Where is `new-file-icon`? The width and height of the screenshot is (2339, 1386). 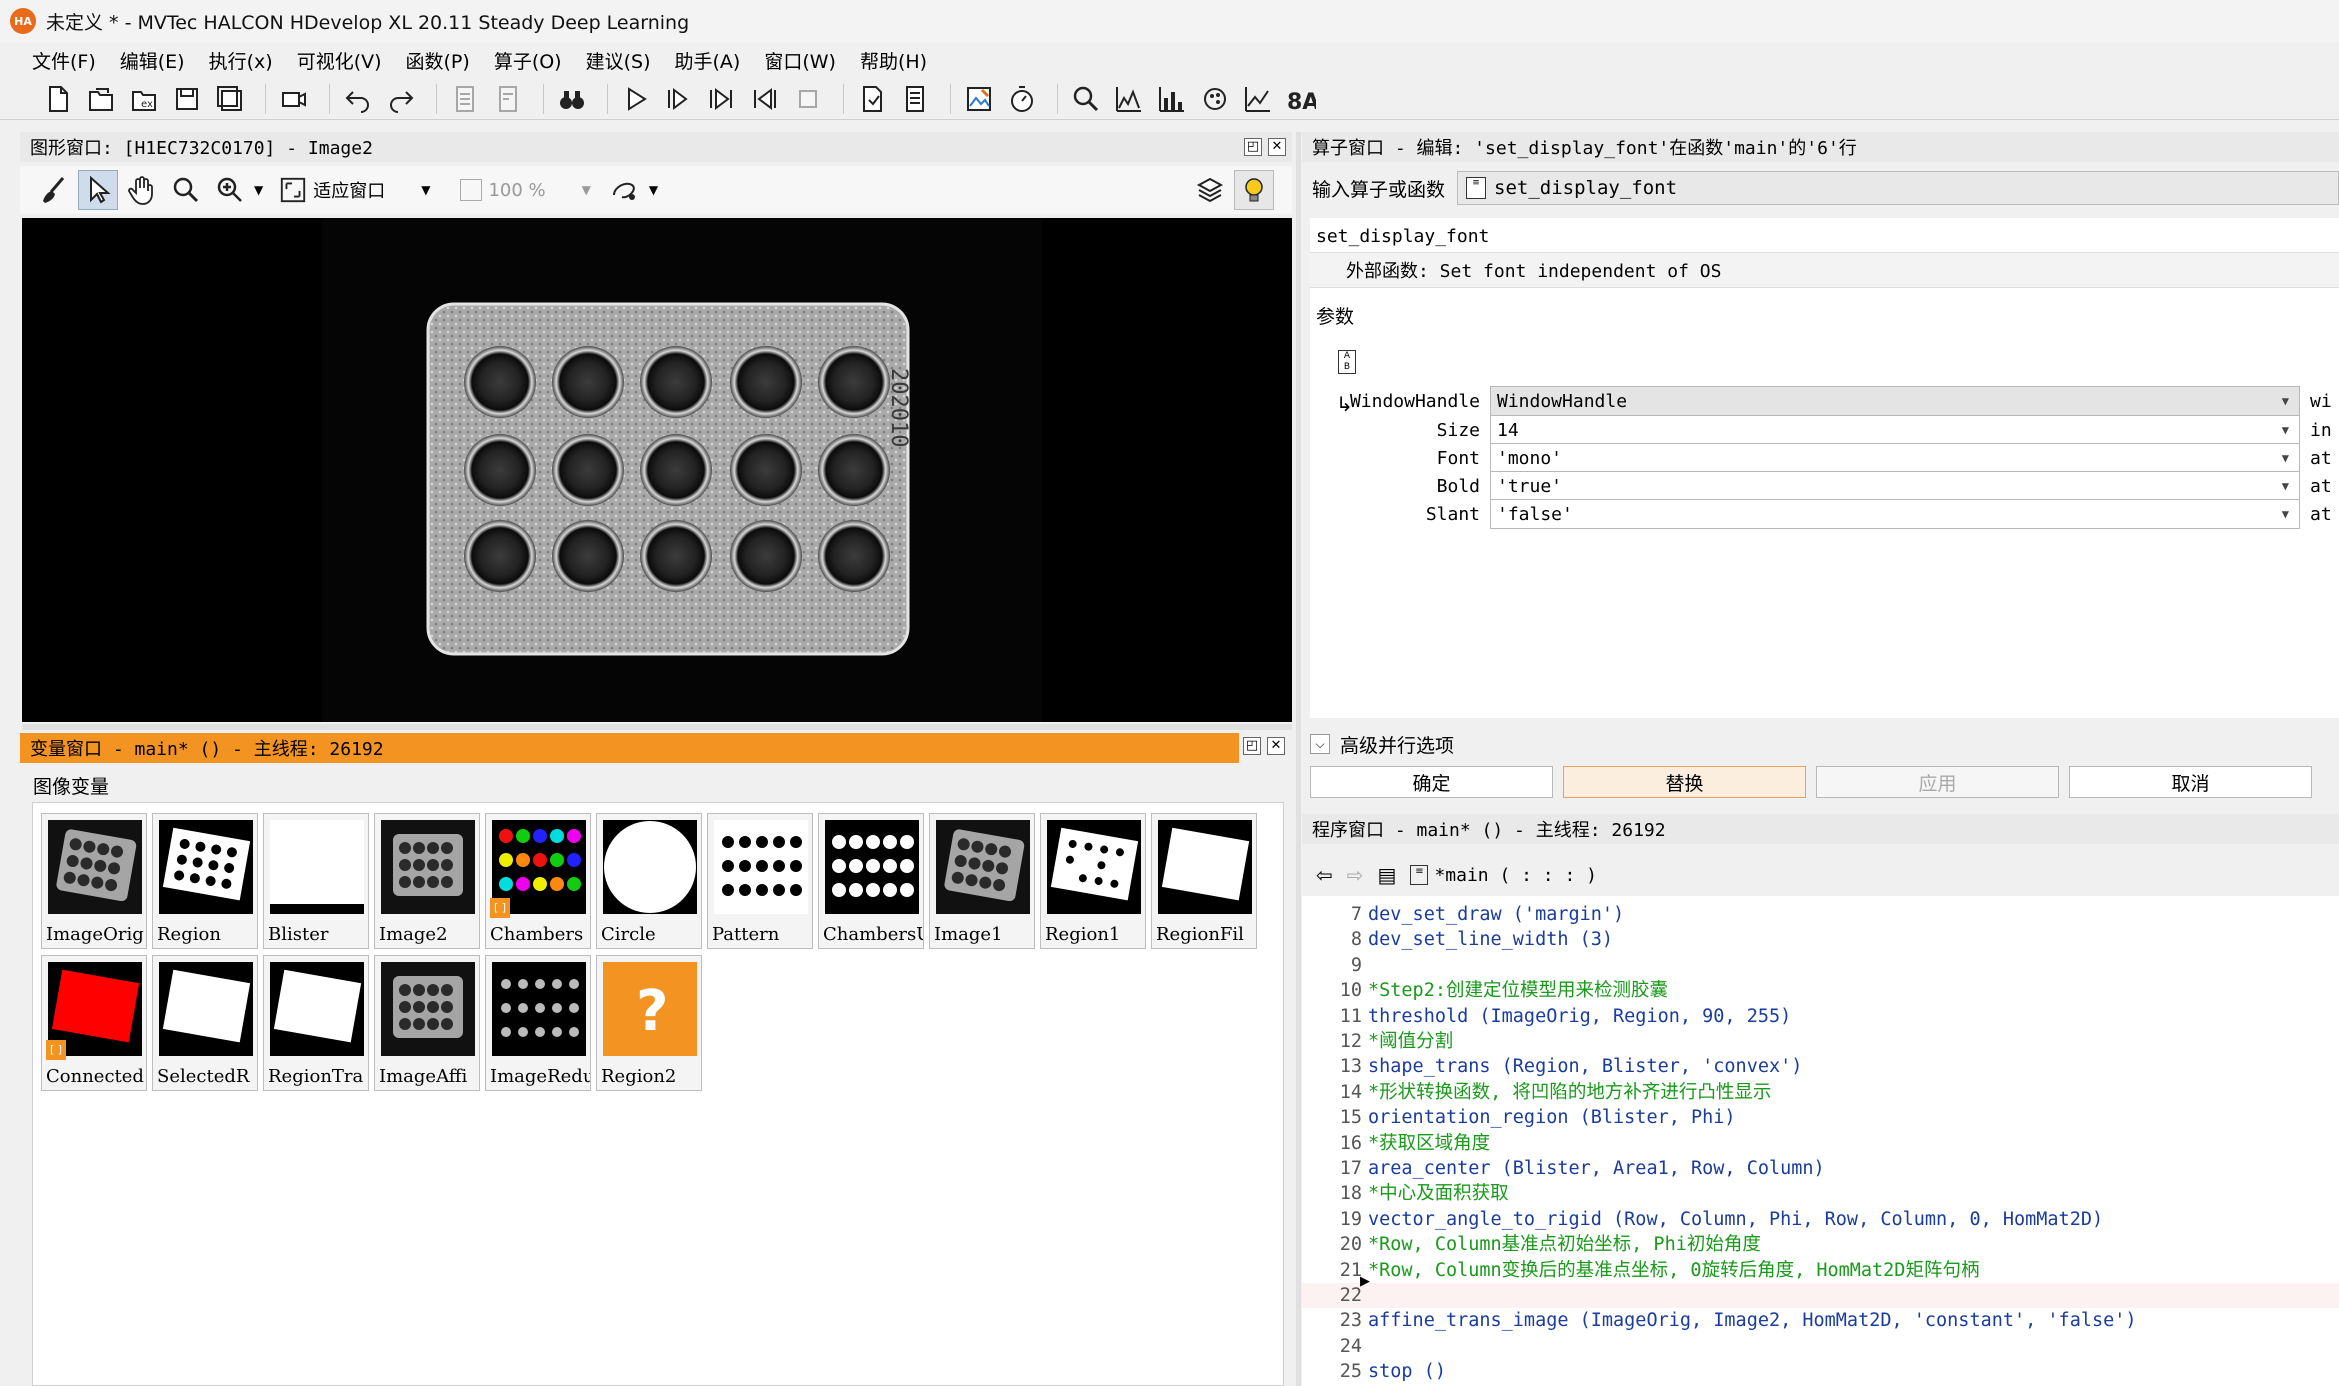
new-file-icon is located at coordinates (58, 99).